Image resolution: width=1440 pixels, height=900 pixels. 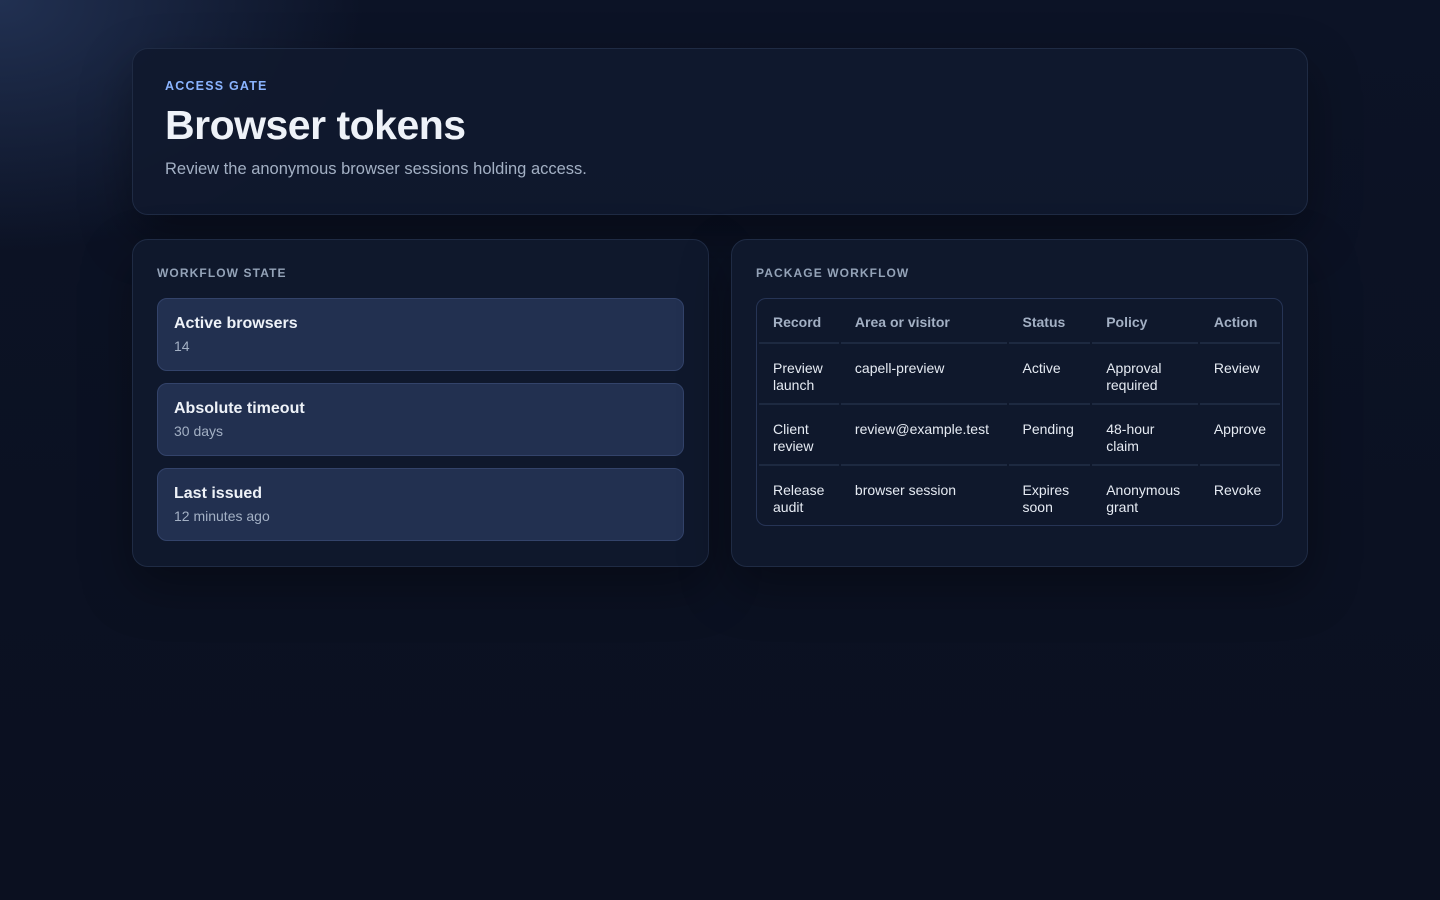 I want to click on state-card-absolute-timeout: Absolute timeout 30 days, so click(x=420, y=419).